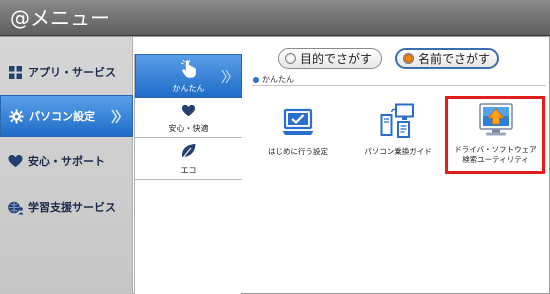 The image size is (550, 294). I want to click on search-by-name-radio: 名前でさがす, so click(447, 58).